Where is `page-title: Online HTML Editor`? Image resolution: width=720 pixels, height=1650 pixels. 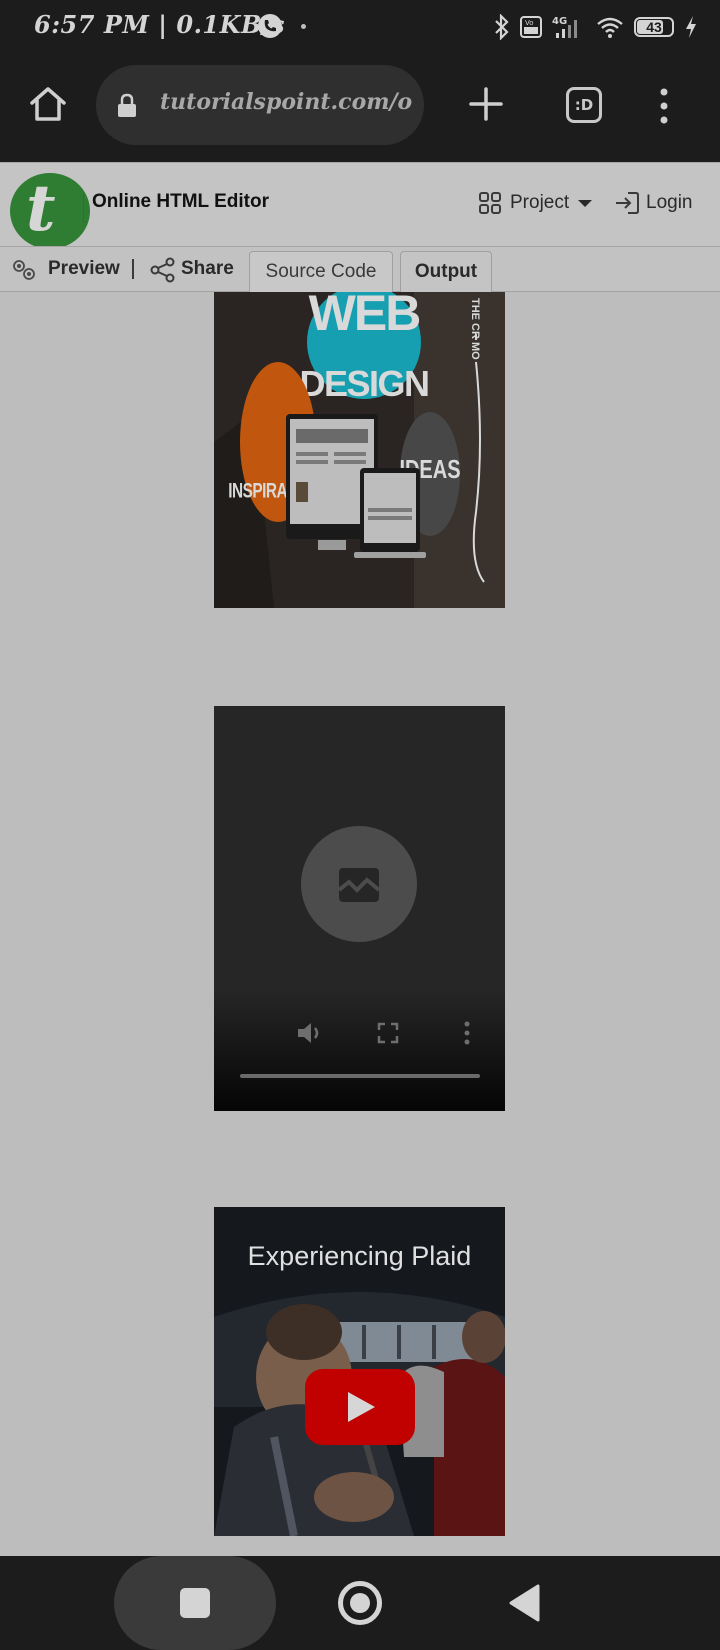 page-title: Online HTML Editor is located at coordinates (180, 201).